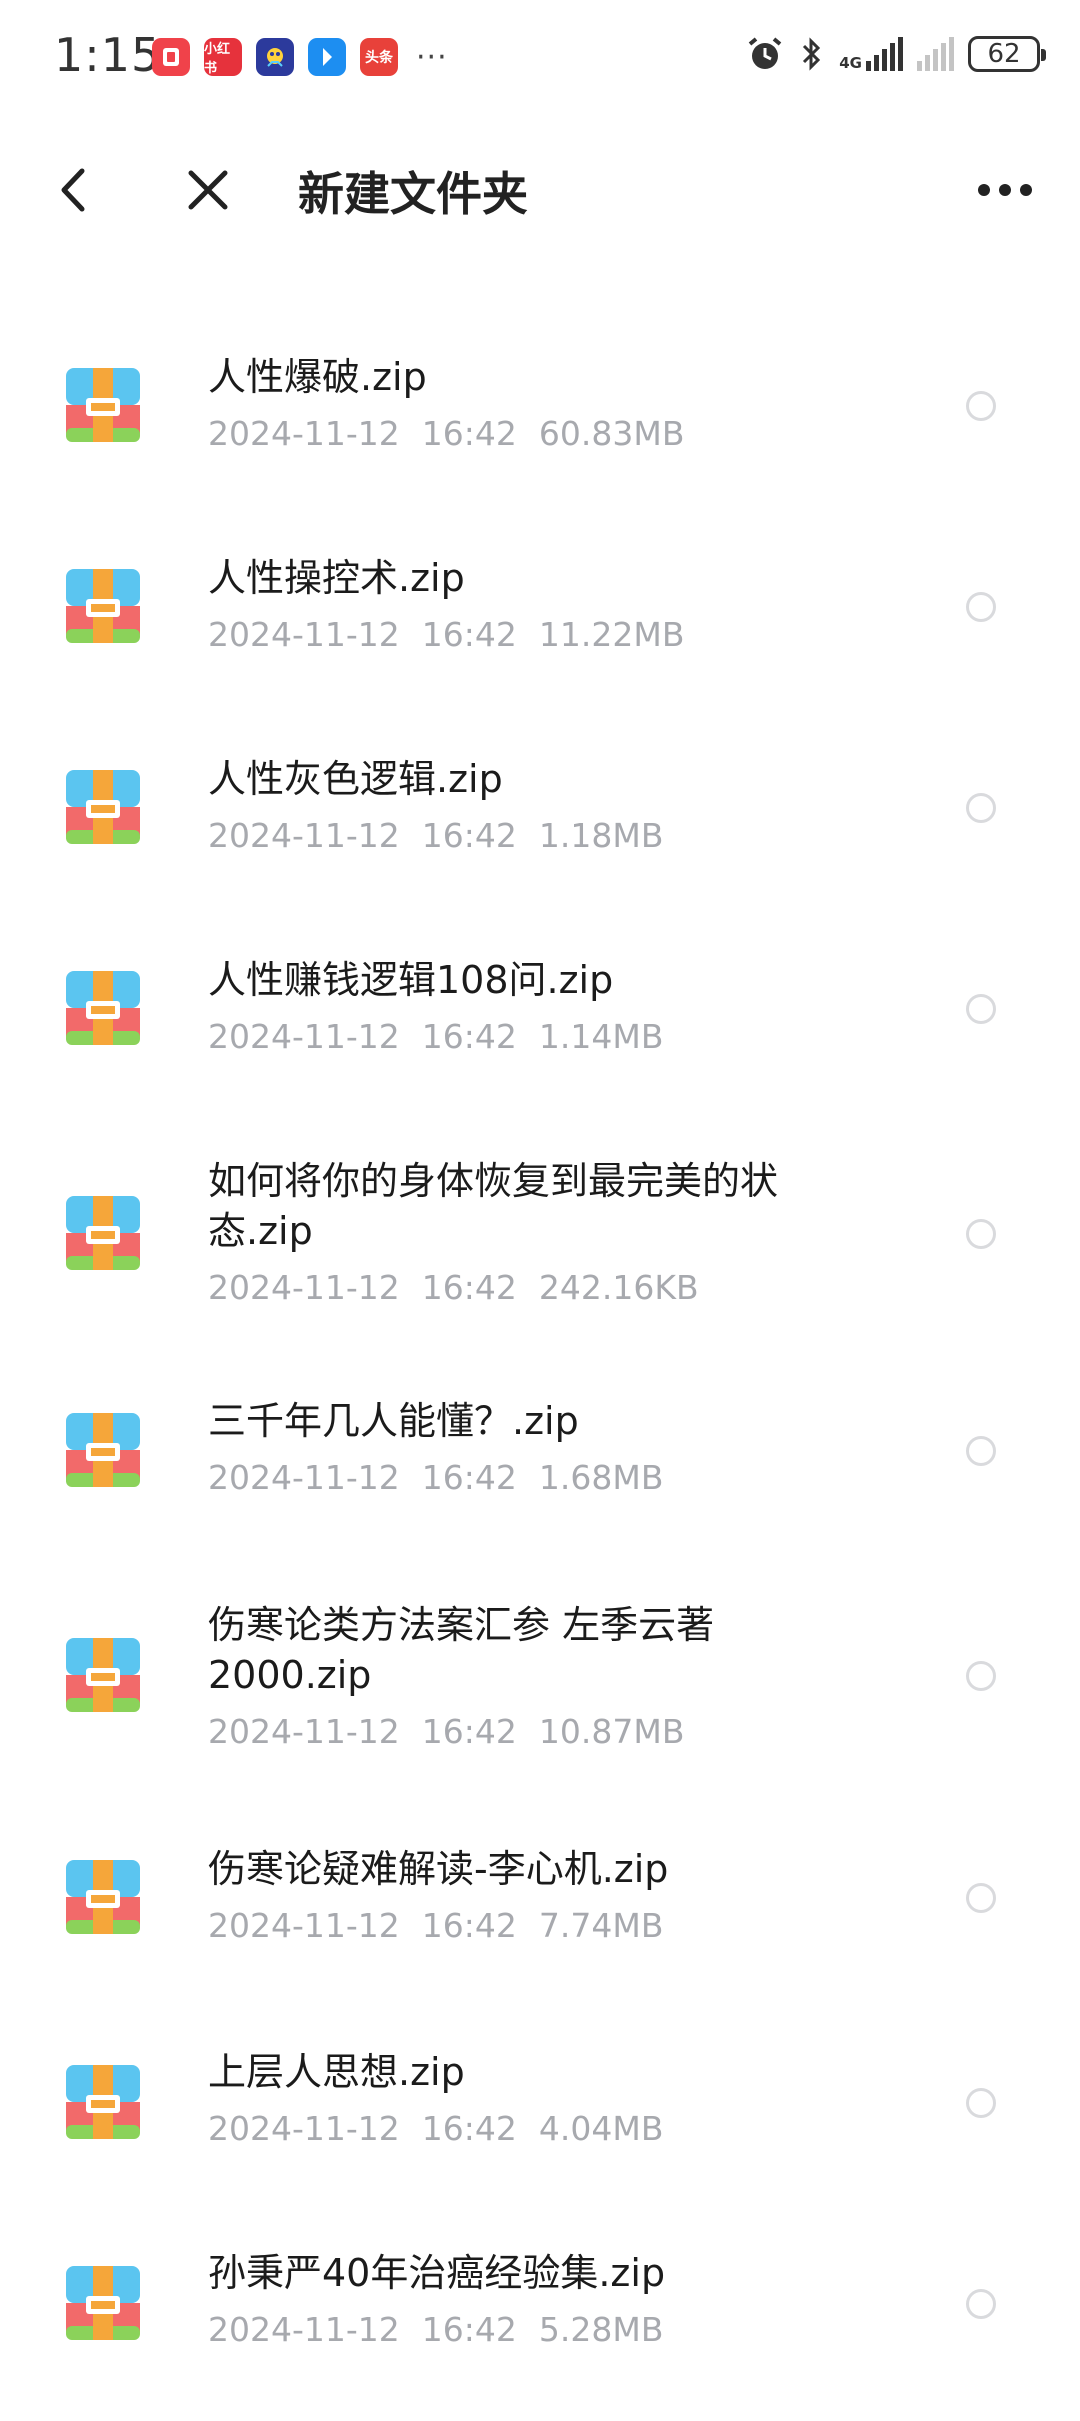 This screenshot has width=1080, height=2421. What do you see at coordinates (379, 57) in the screenshot?
I see `toutiao-icon: 头条` at bounding box center [379, 57].